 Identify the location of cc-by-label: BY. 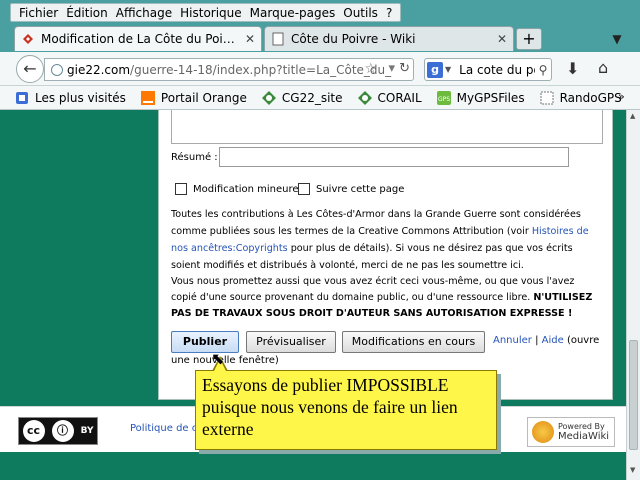
(87, 431).